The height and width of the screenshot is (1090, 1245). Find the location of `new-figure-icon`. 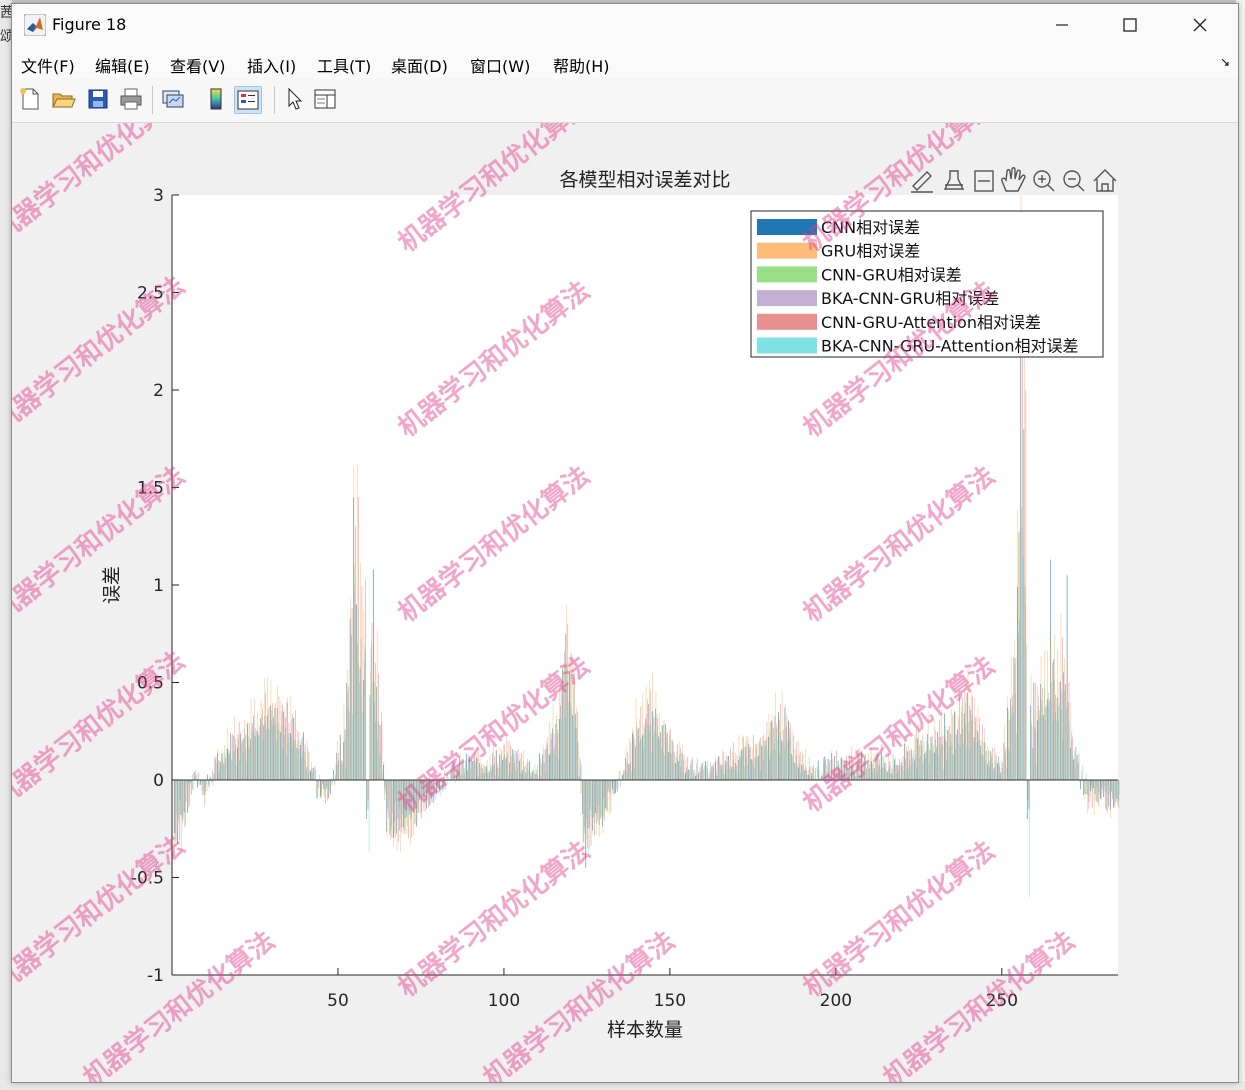

new-figure-icon is located at coordinates (30, 99).